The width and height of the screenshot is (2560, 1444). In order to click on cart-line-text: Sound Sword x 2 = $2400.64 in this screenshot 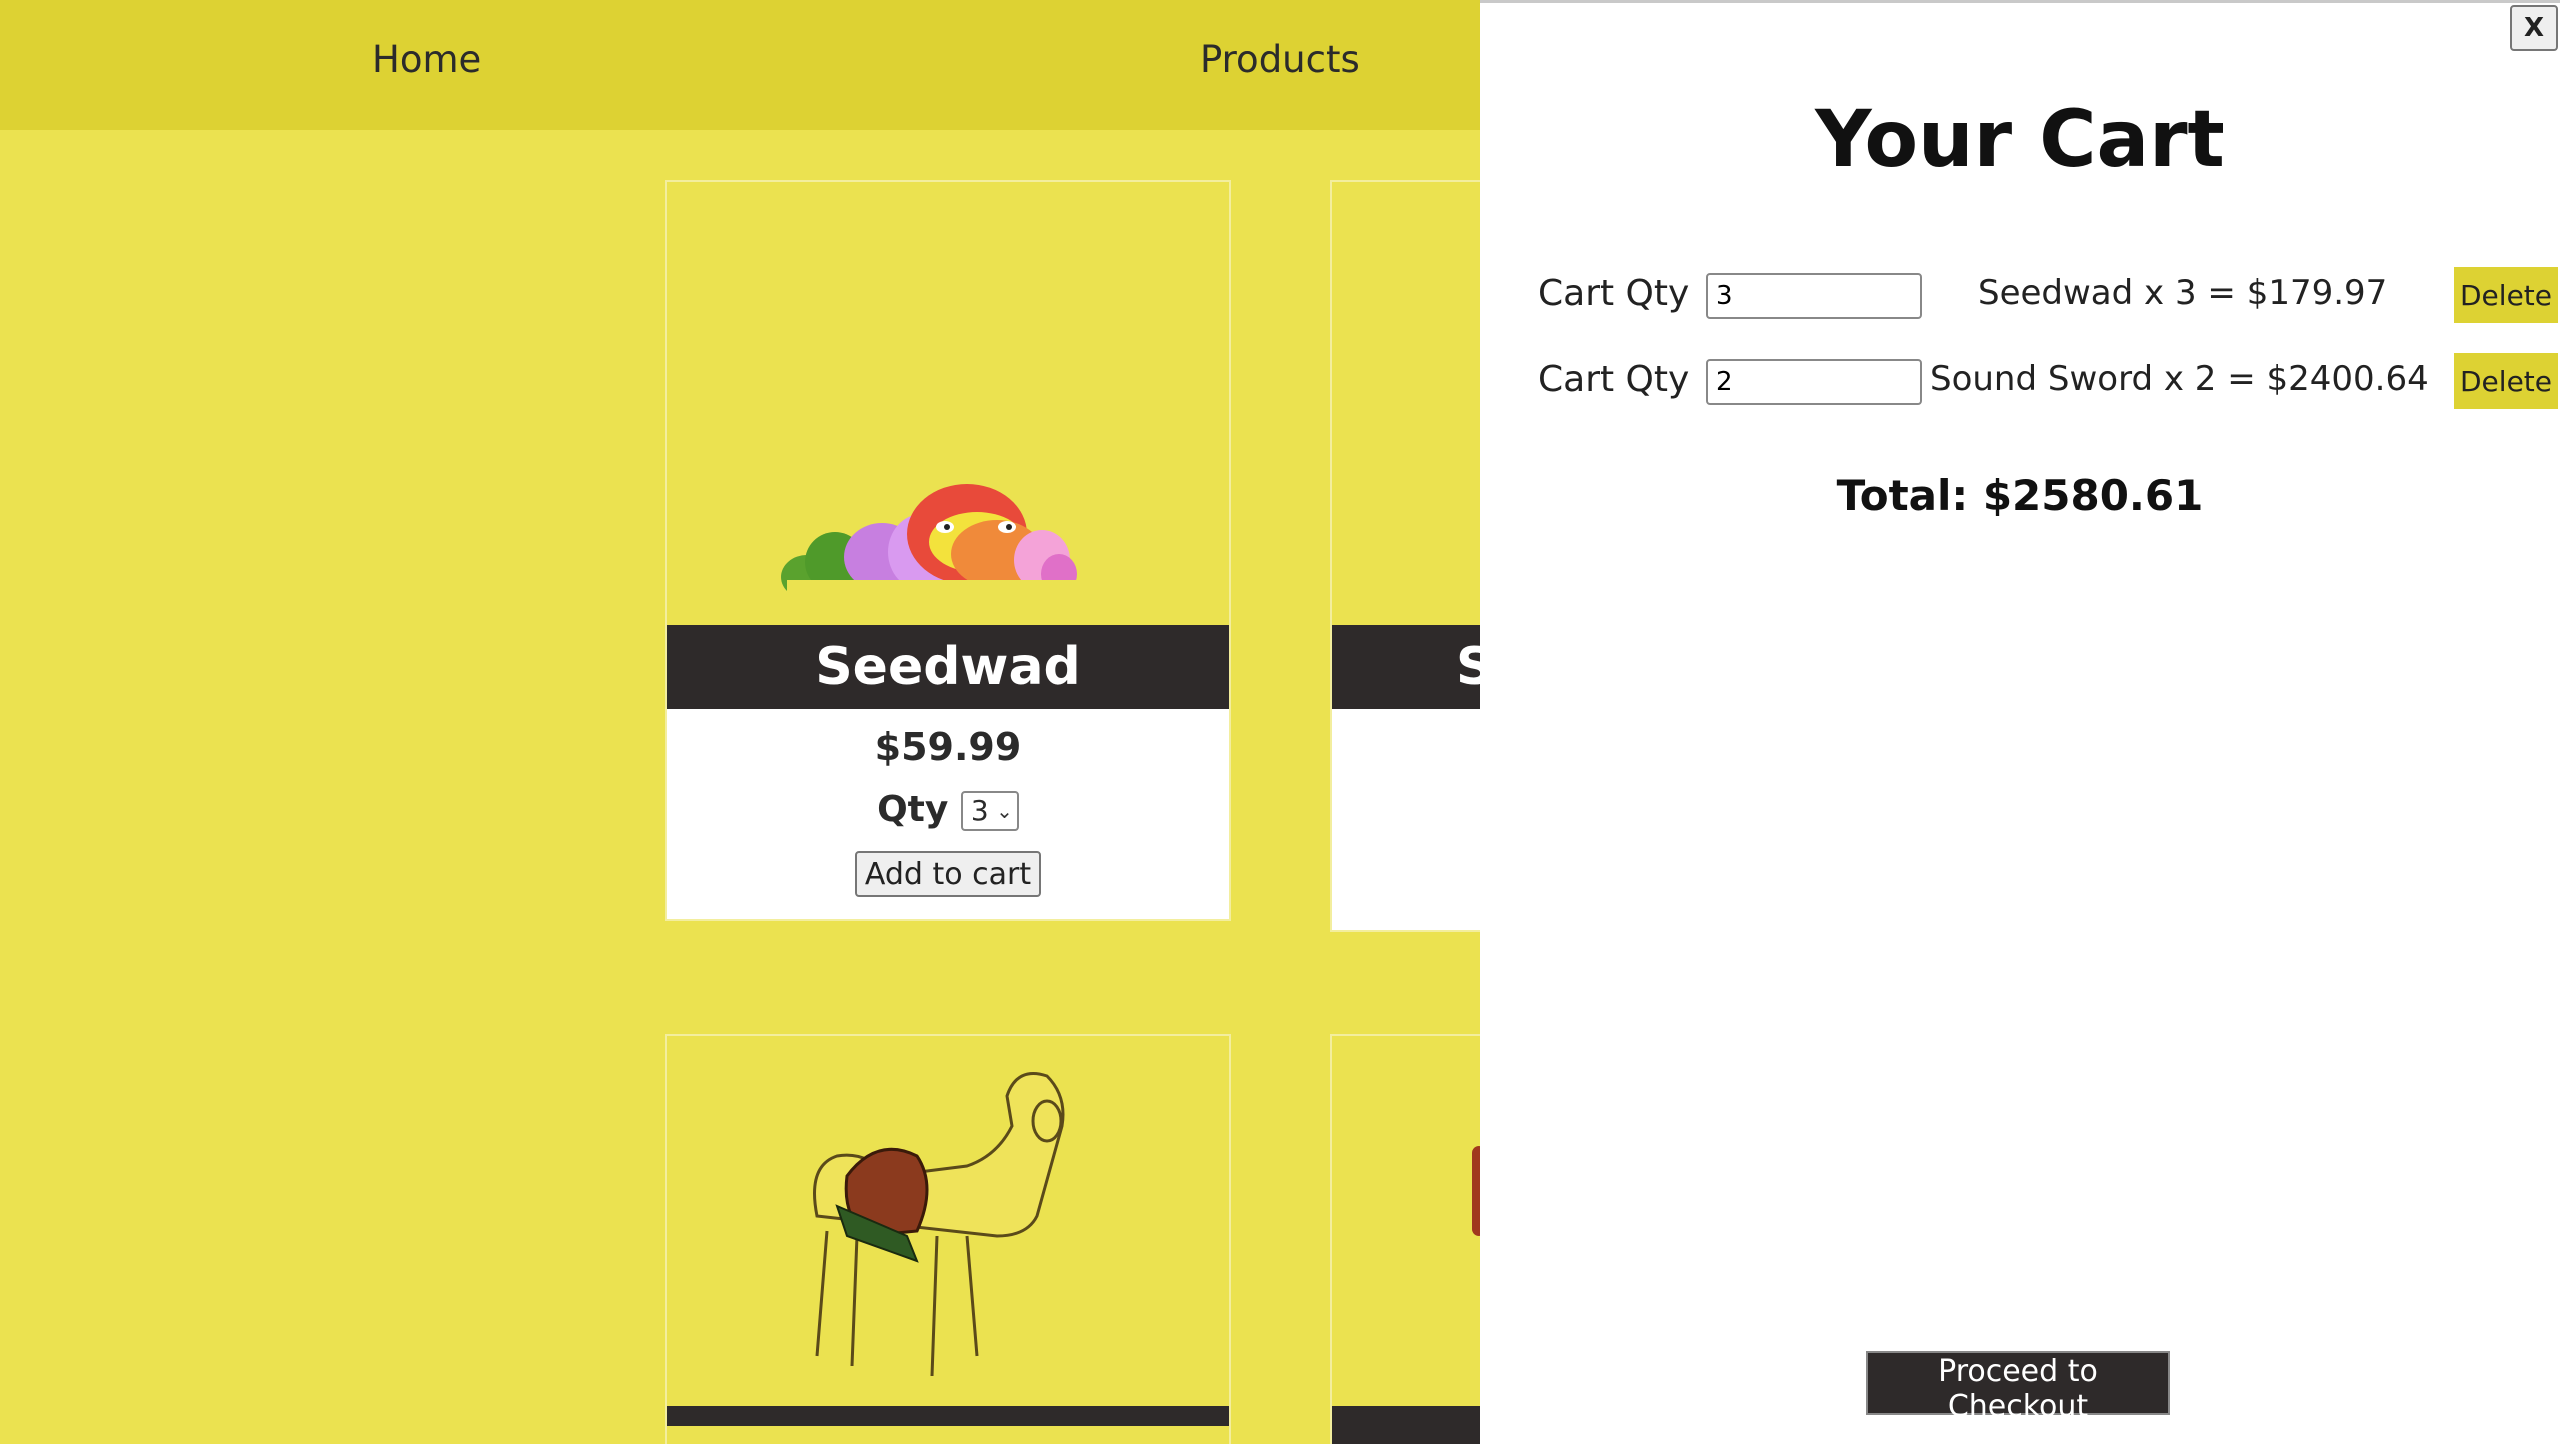, I will do `click(2179, 379)`.